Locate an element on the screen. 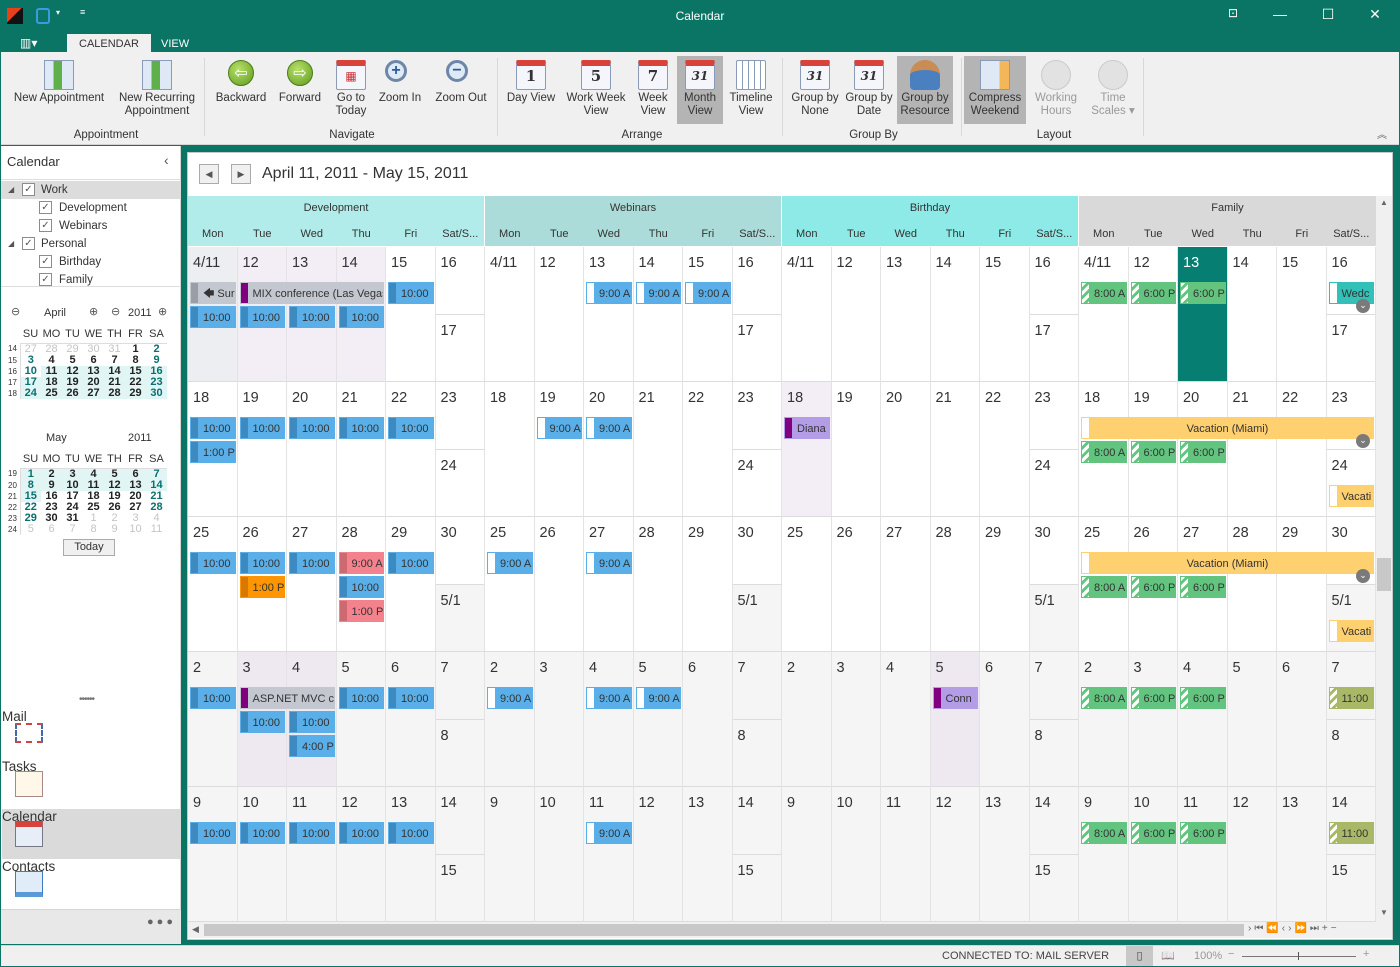 The image size is (1400, 967). mini-calendar-day: 25 is located at coordinates (51, 393).